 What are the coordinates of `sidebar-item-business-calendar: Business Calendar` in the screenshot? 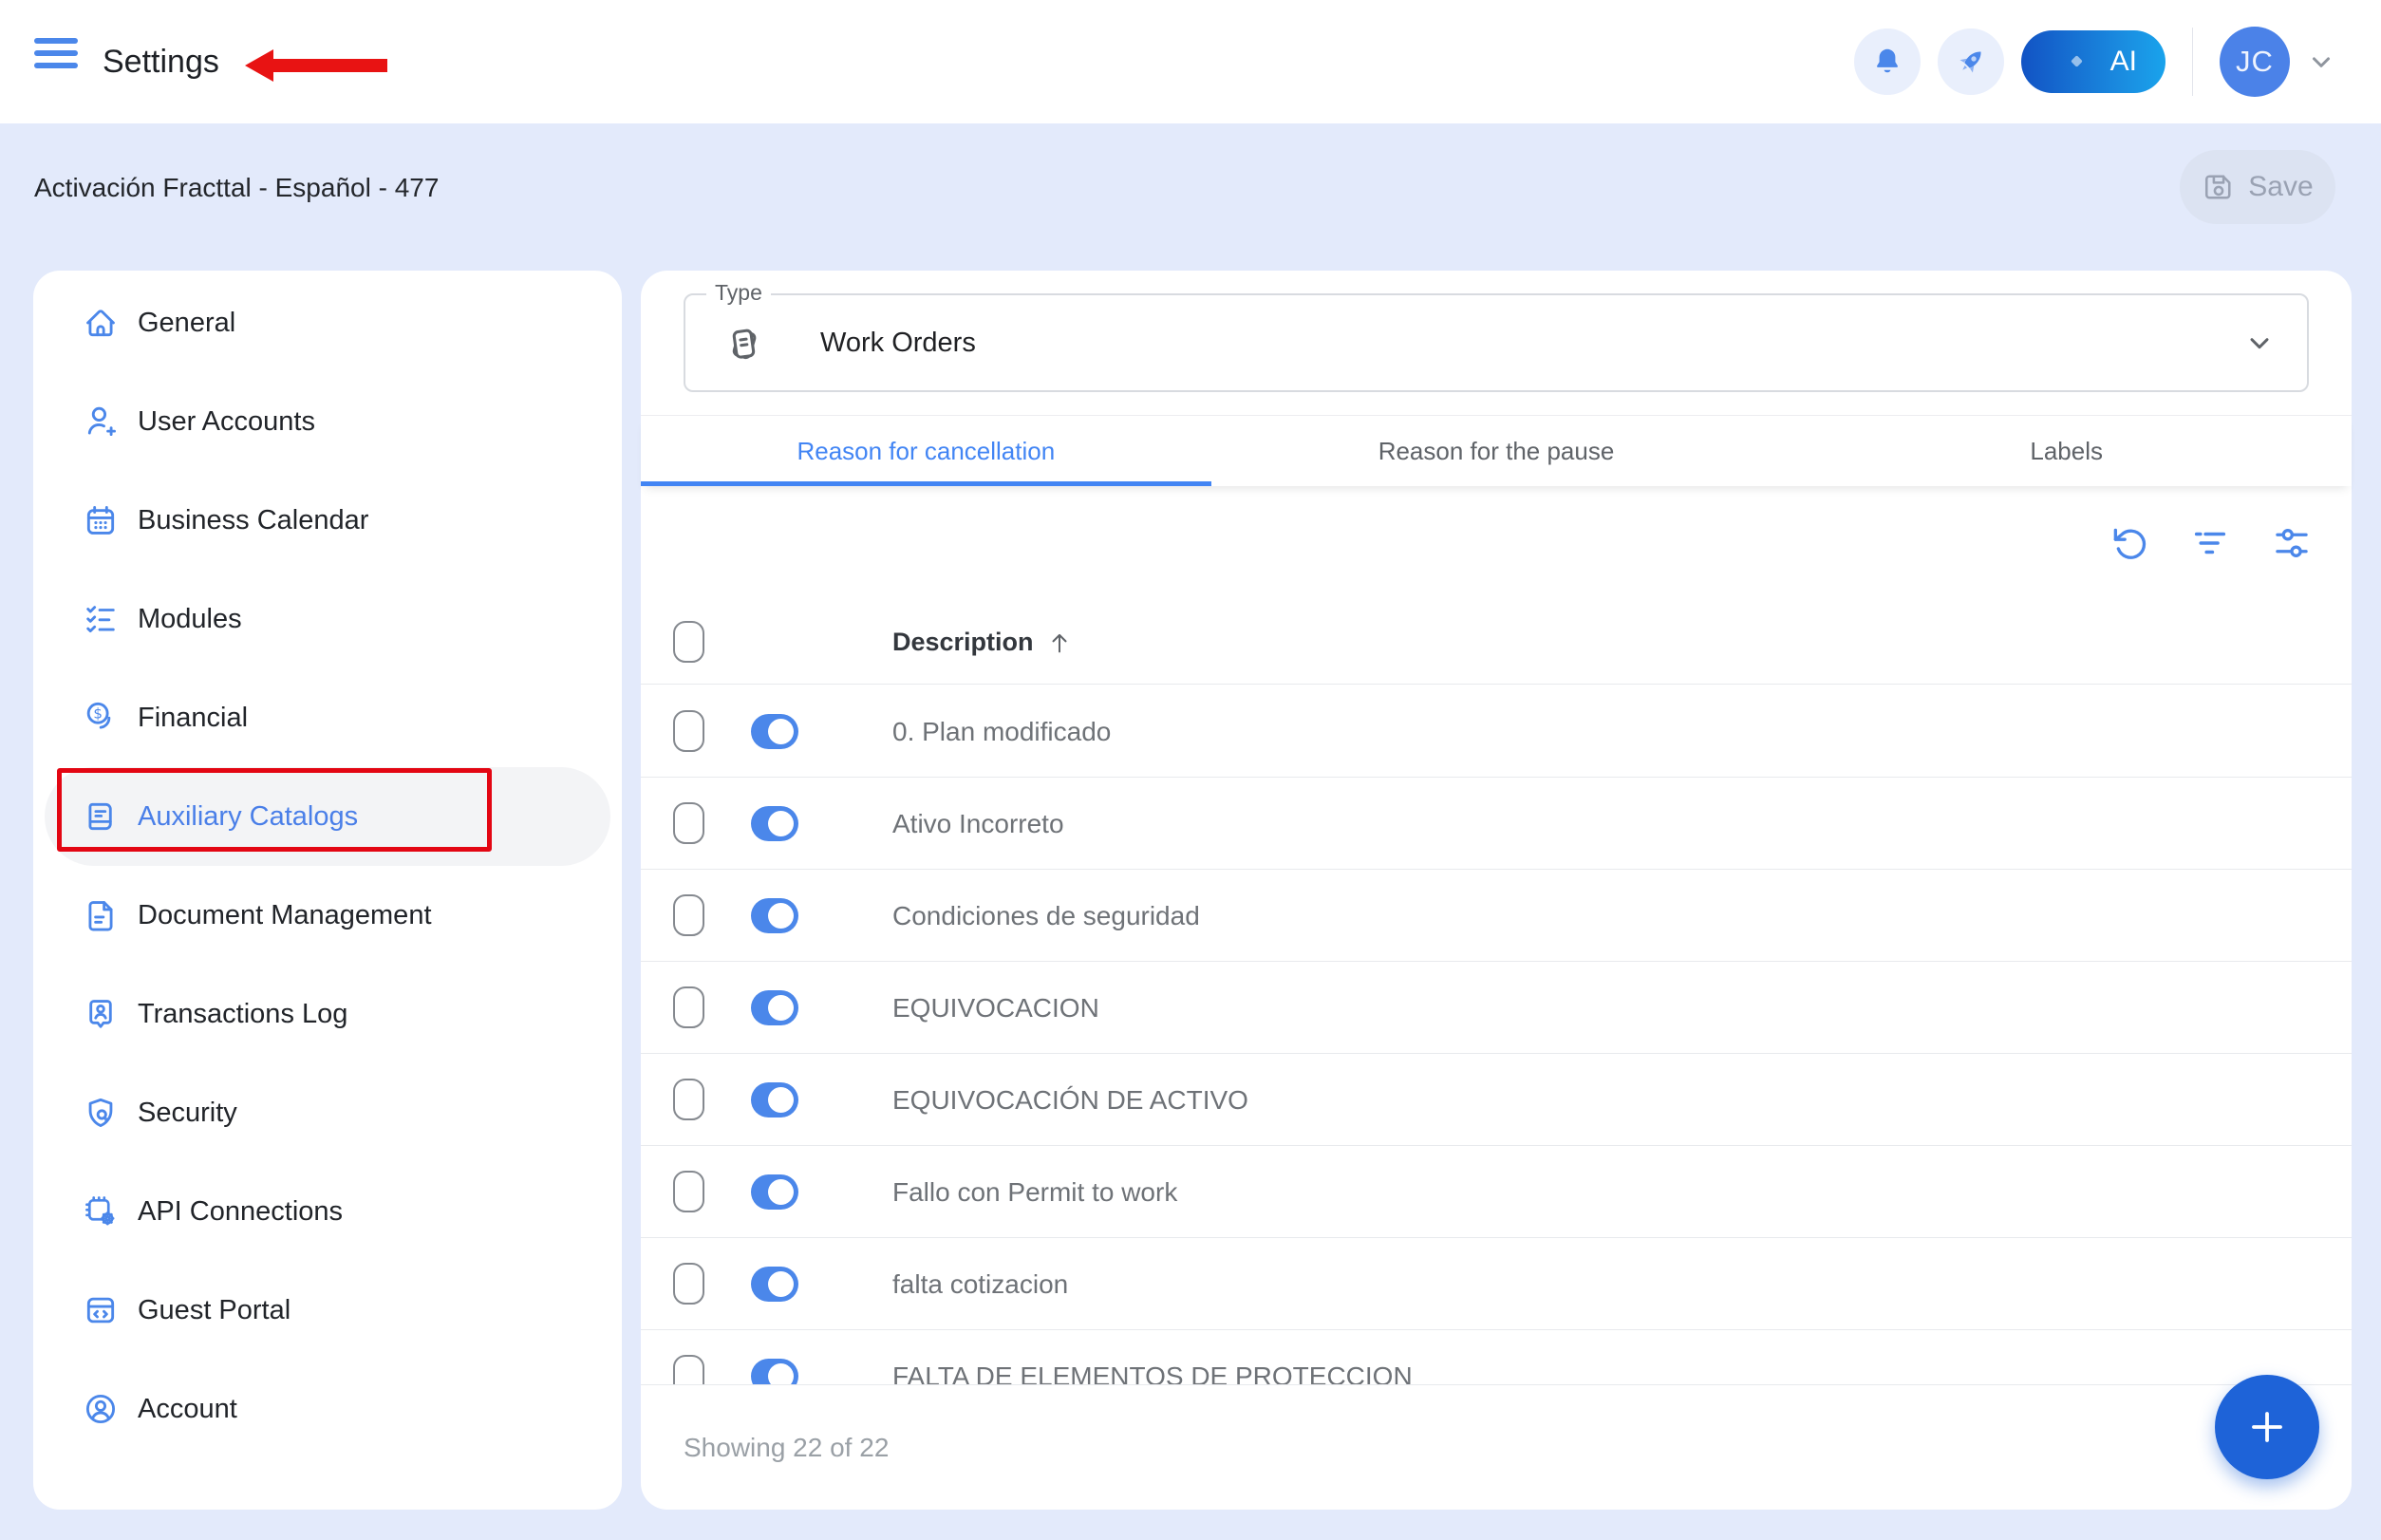 It's located at (328, 520).